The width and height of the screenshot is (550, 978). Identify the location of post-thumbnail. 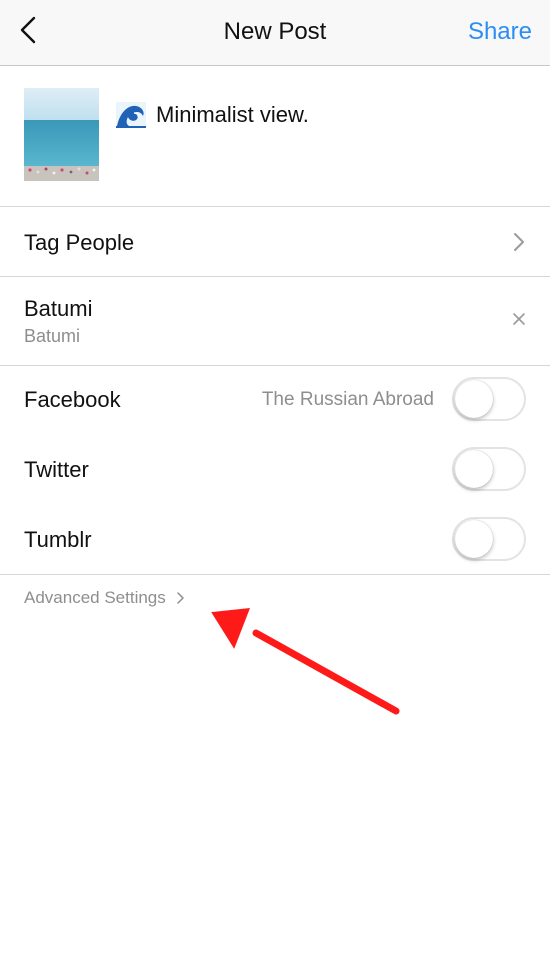
(61, 134).